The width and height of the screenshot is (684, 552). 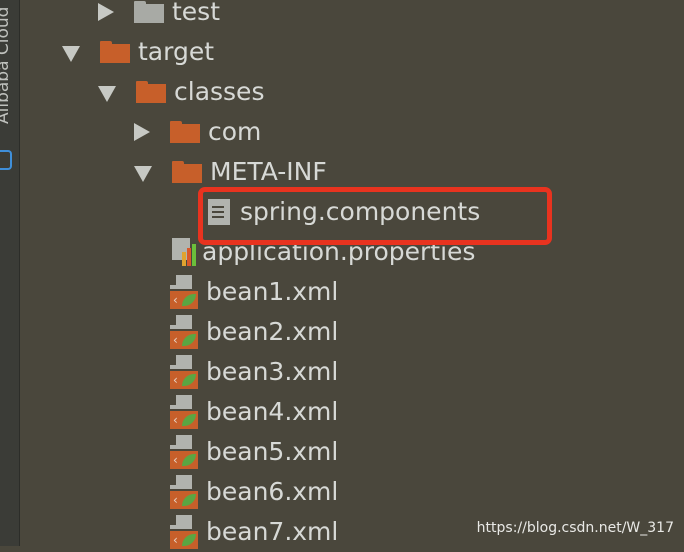 What do you see at coordinates (10, 273) in the screenshot?
I see `tool-window-sidebar: Alibaba Cloud` at bounding box center [10, 273].